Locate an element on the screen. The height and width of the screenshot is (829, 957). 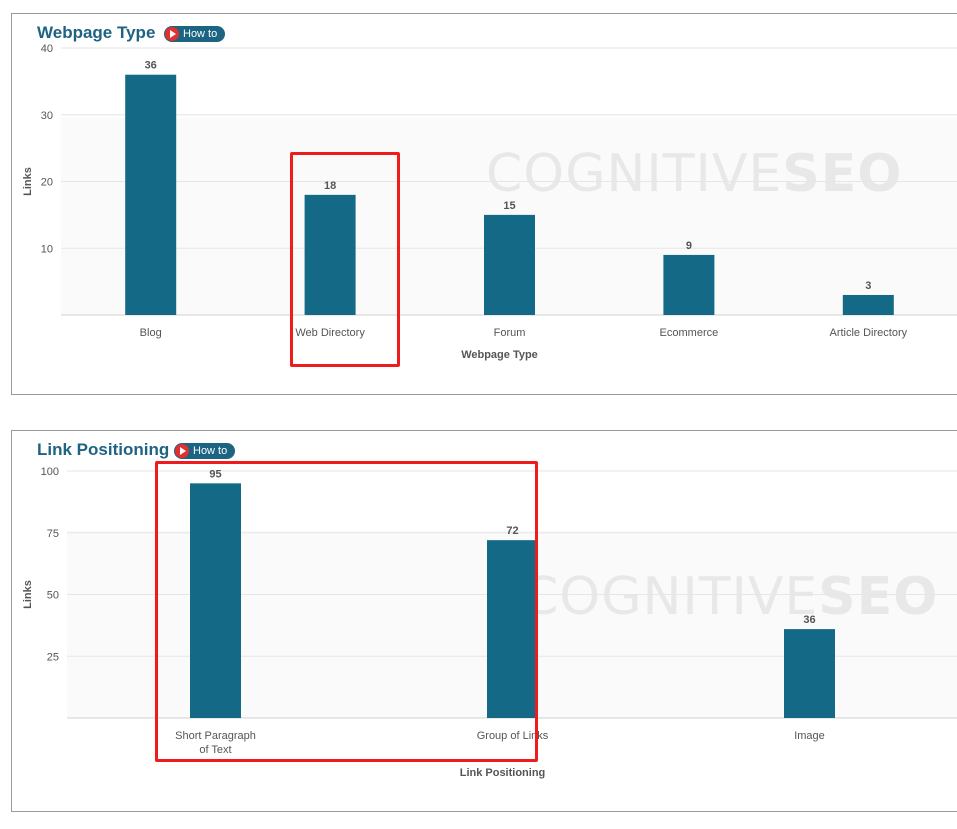
x-tick-label: Short Paragraph is located at coordinates (215, 736).